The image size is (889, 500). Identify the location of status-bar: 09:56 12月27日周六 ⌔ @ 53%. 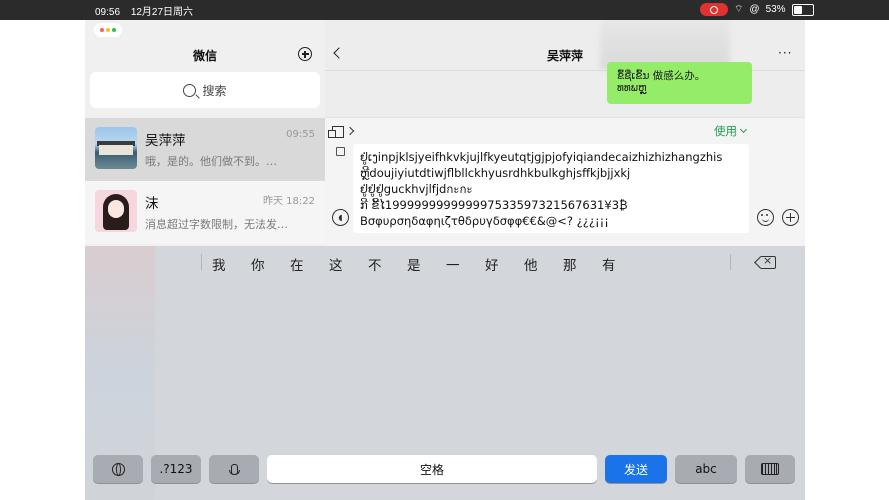
(444, 10).